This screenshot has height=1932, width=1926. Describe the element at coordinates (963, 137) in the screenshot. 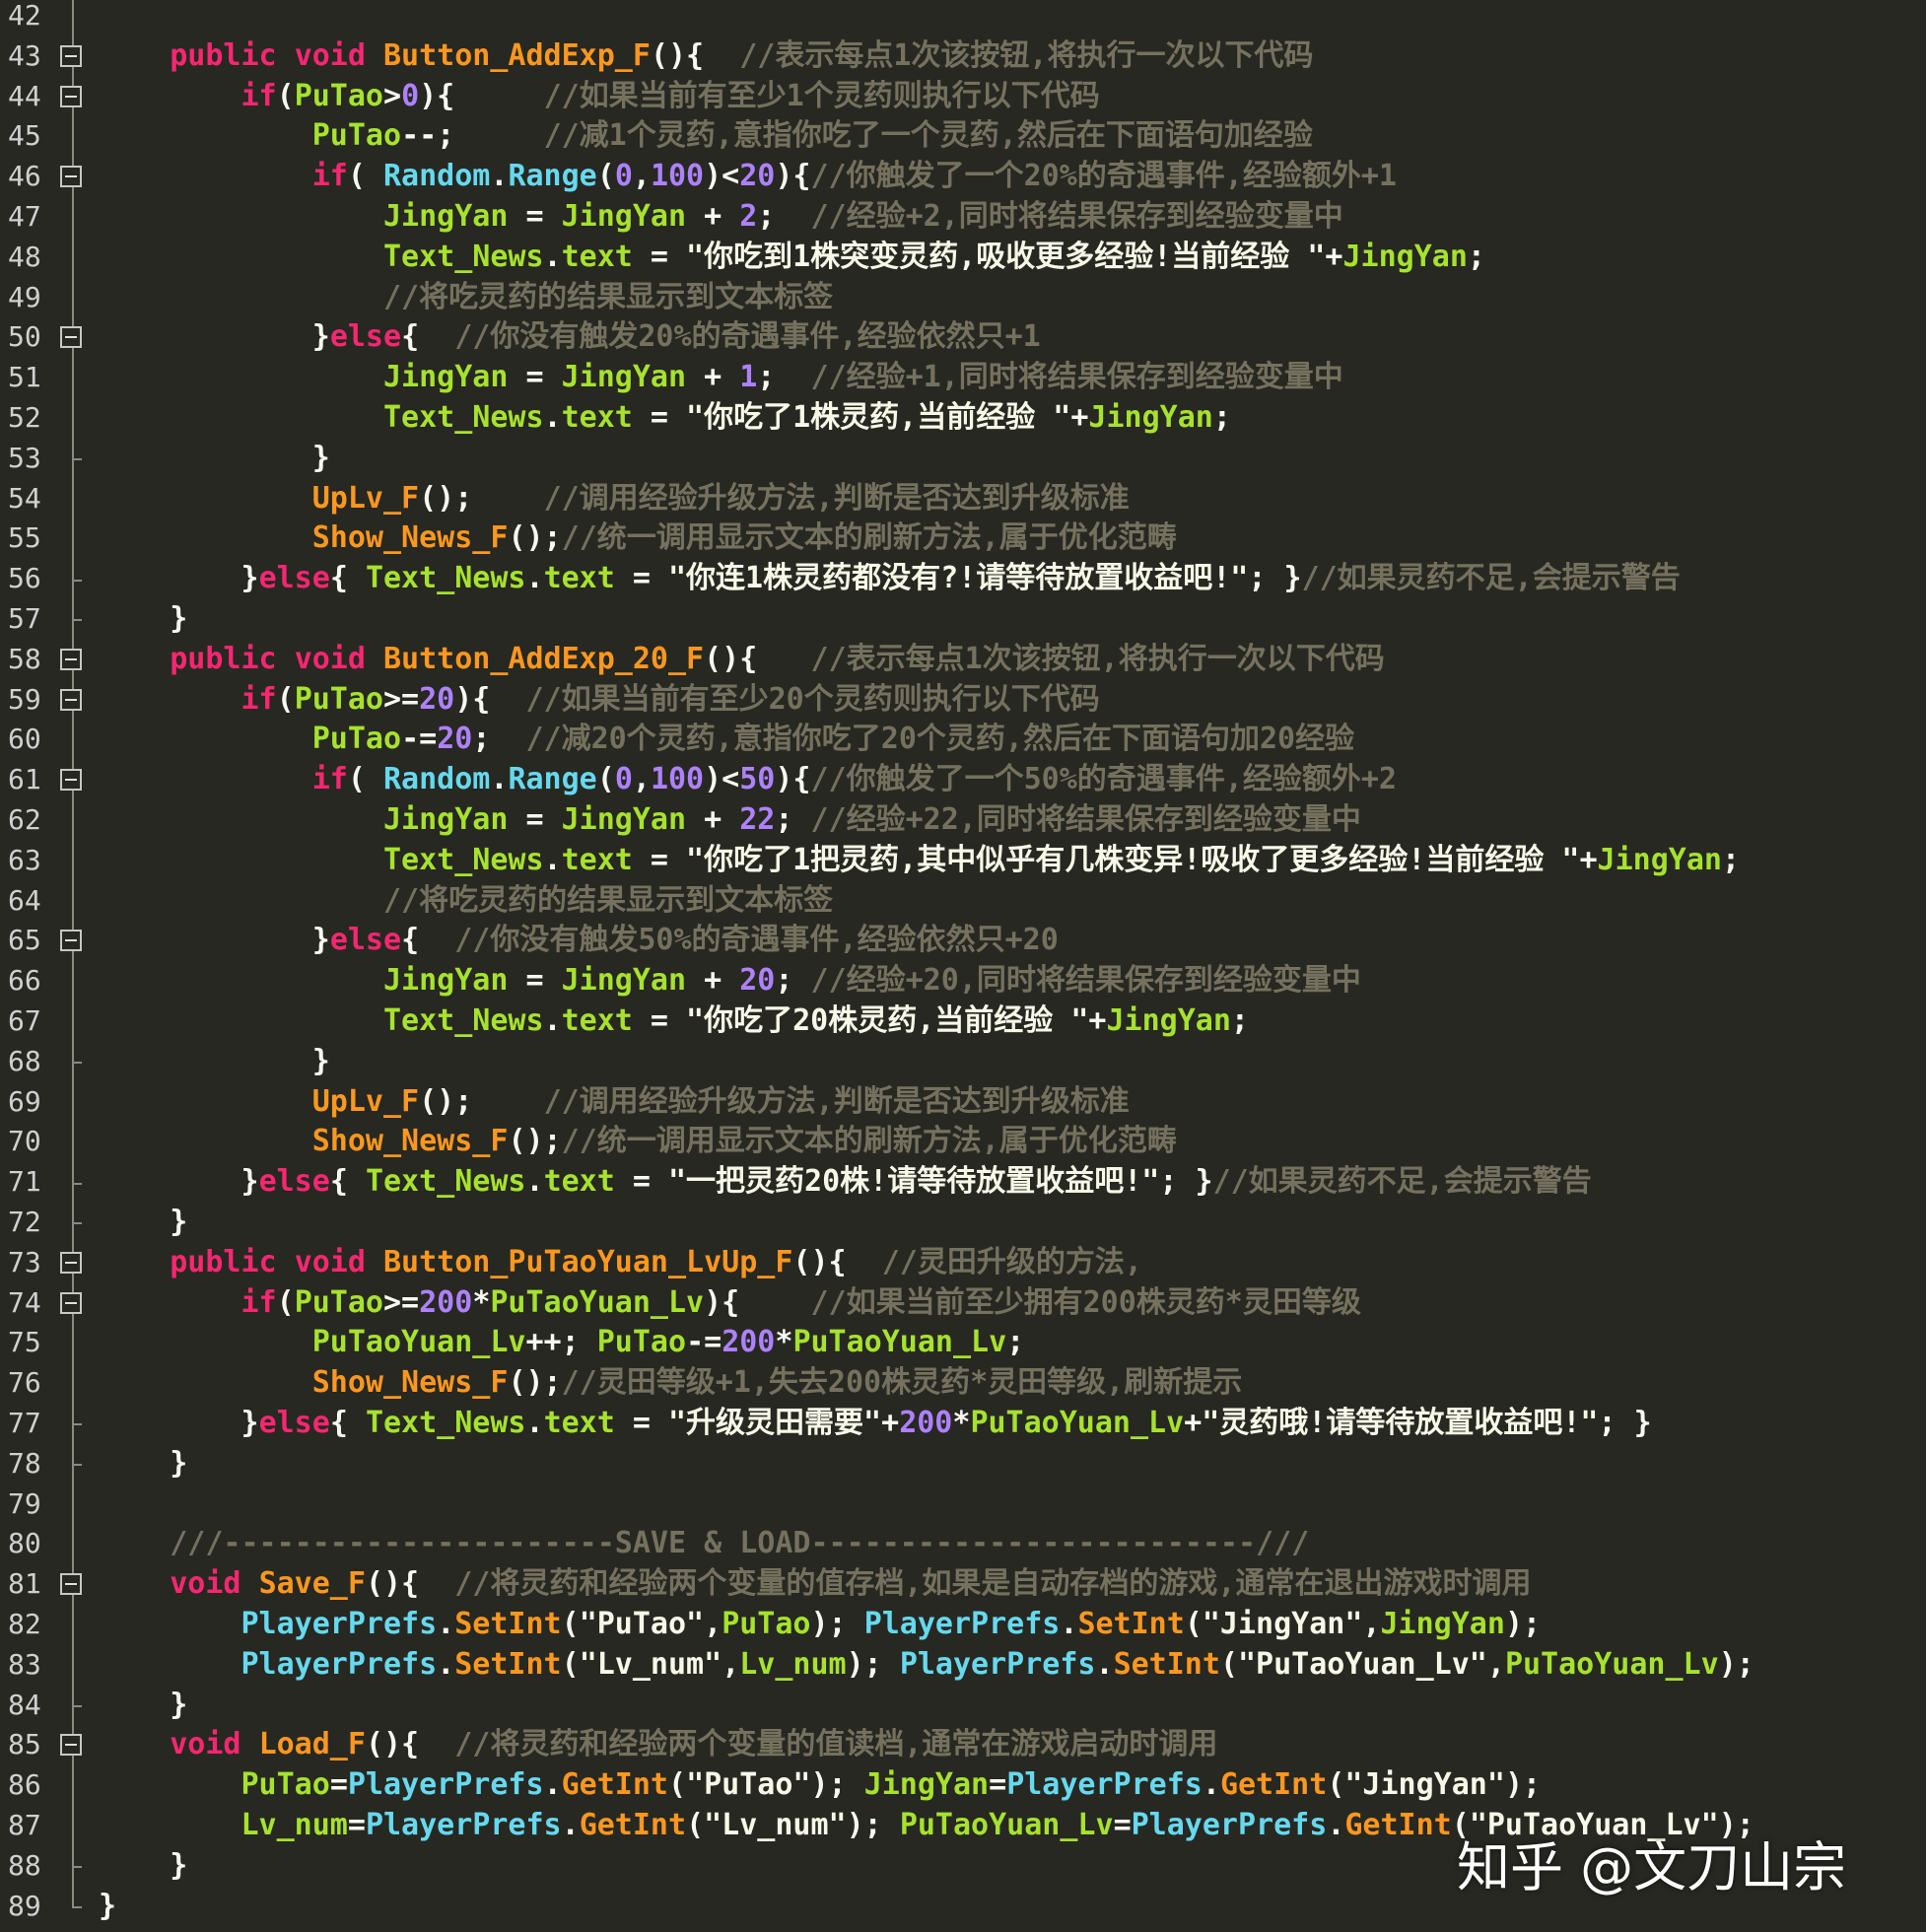

I see `code-line: 45 PuTao--; //减1个灵药,意指你吃了一个灵药,然后在下面语句加经验` at that location.